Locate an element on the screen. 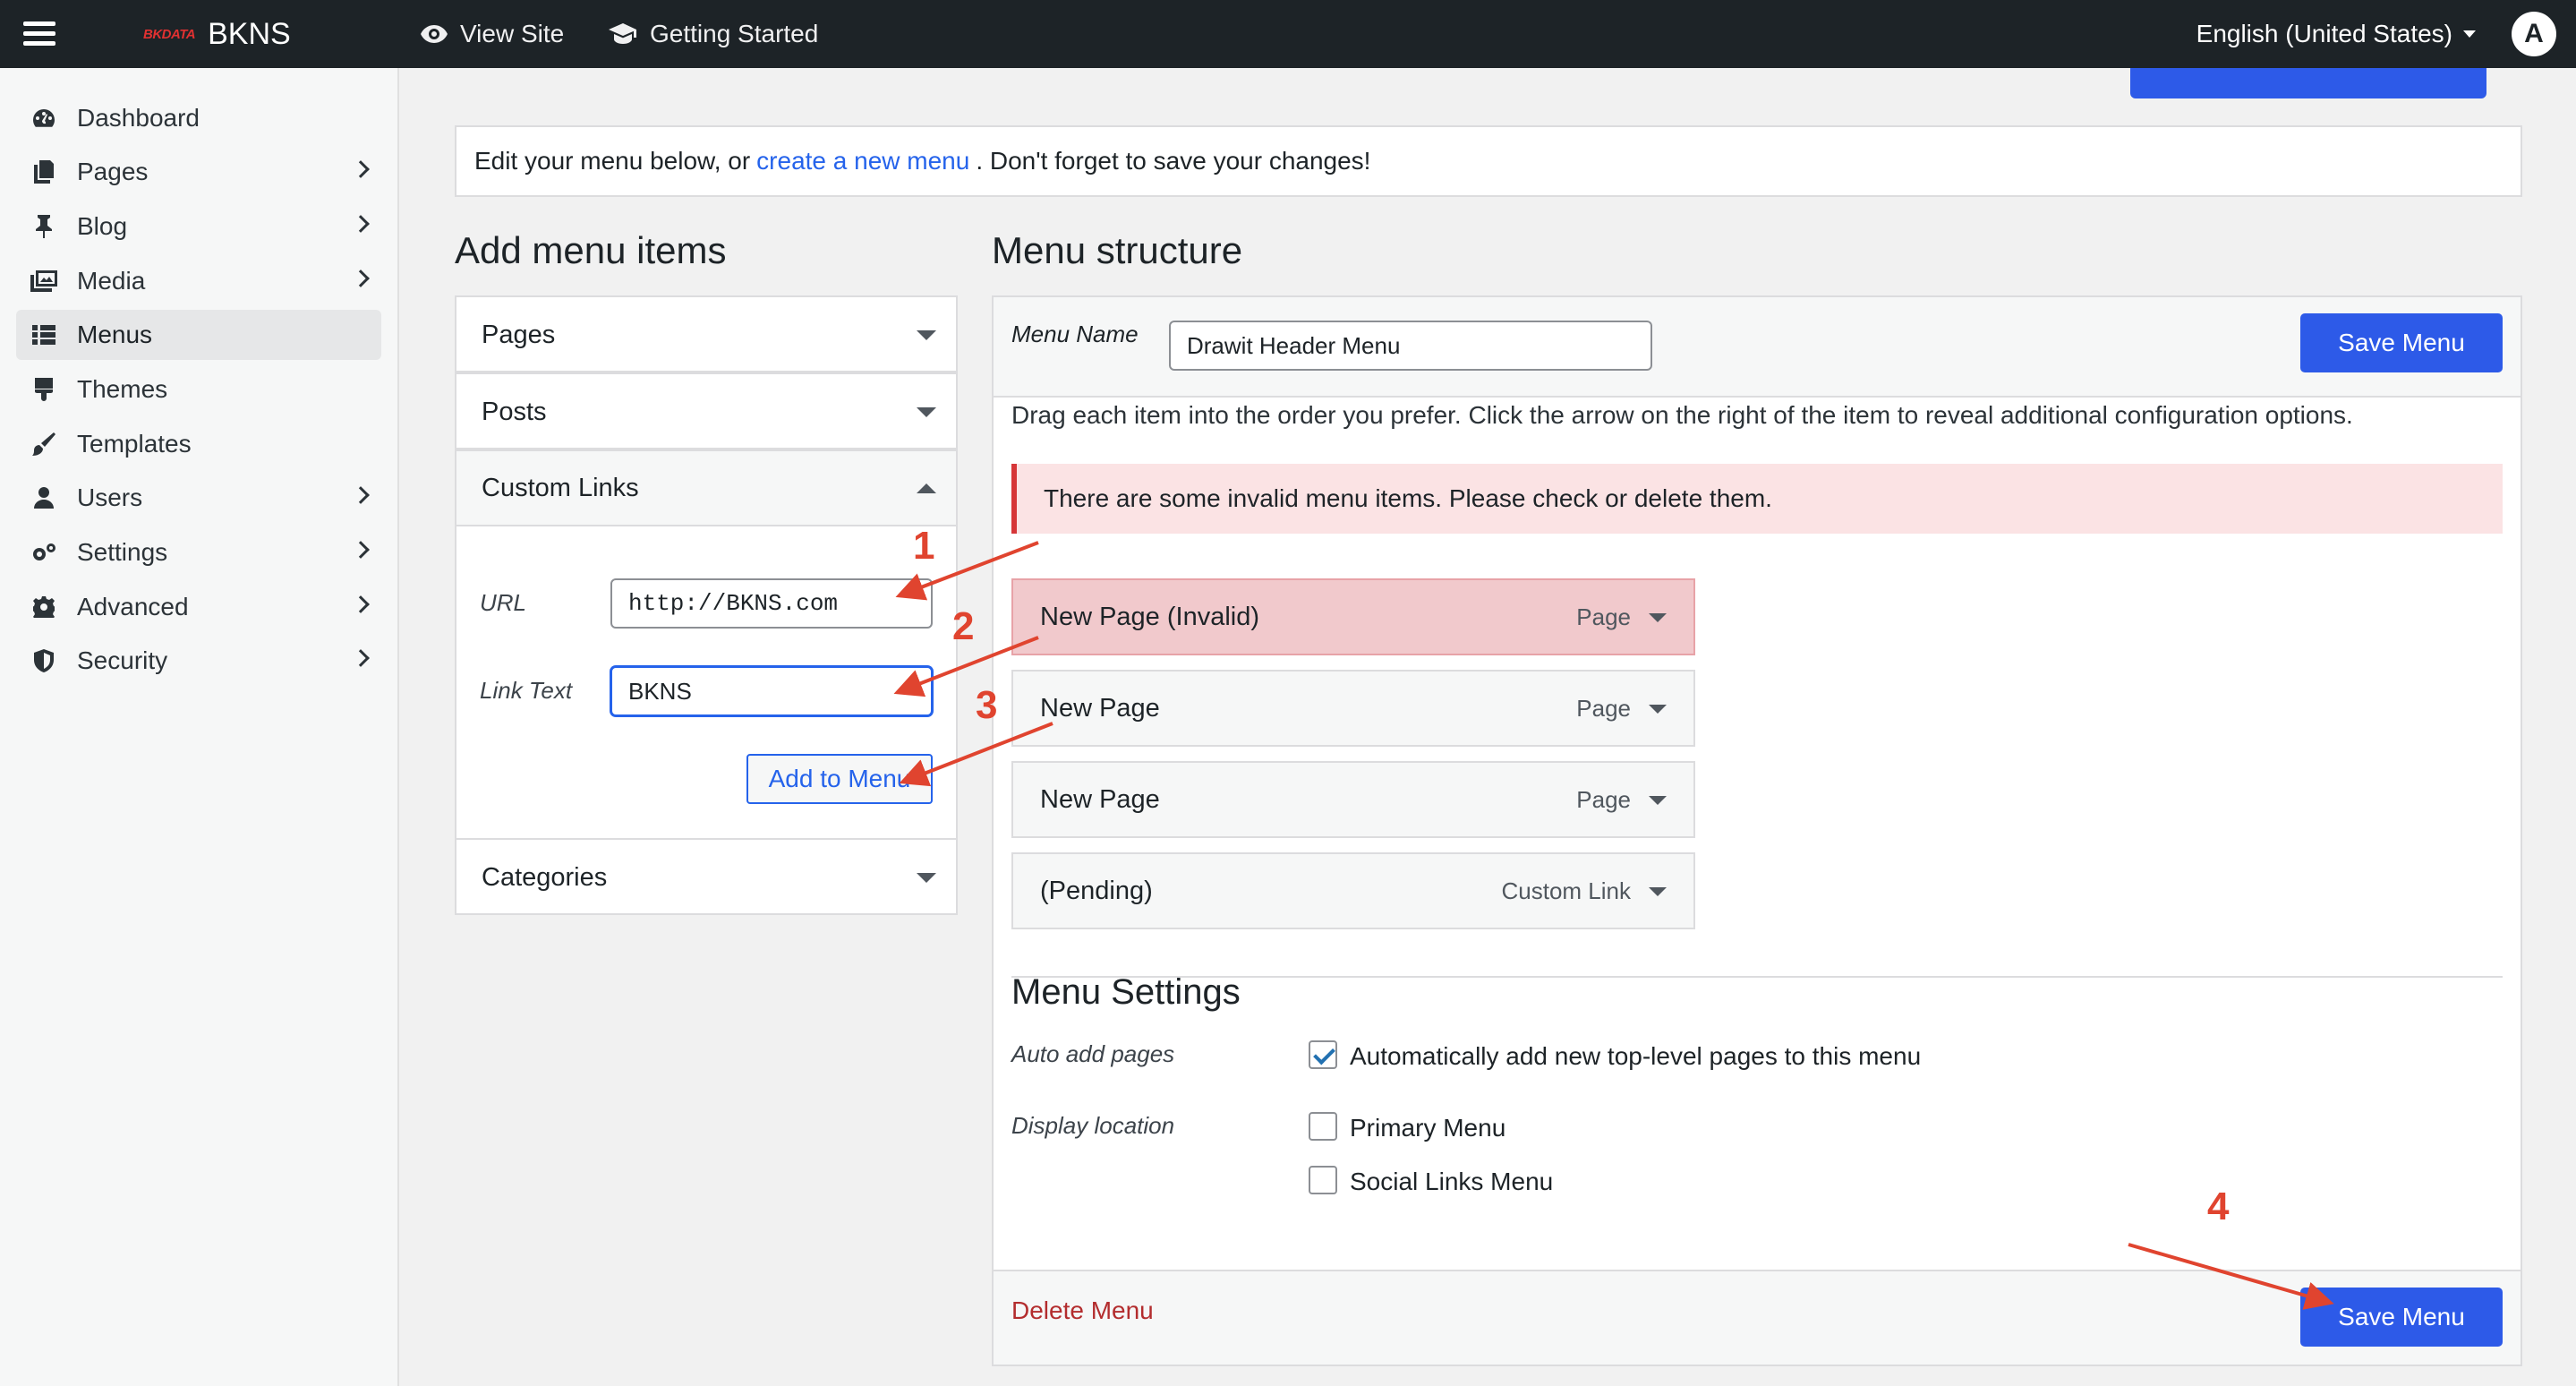  sidebar-item-label: Blog is located at coordinates (102, 226).